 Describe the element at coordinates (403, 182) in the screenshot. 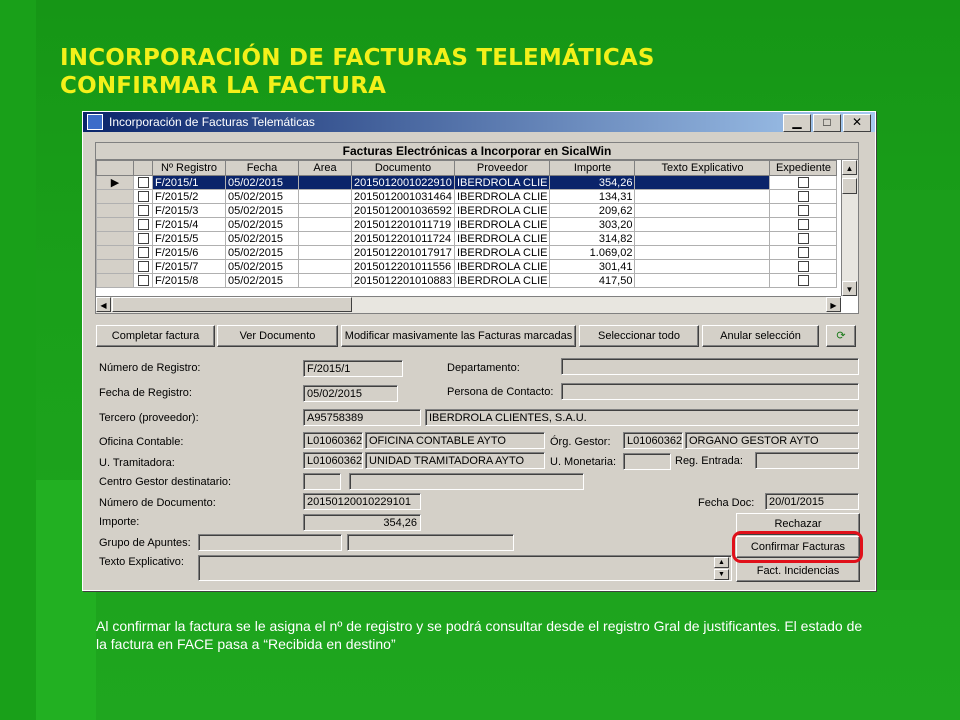

I see `cell-doc: 2015012001022910` at that location.